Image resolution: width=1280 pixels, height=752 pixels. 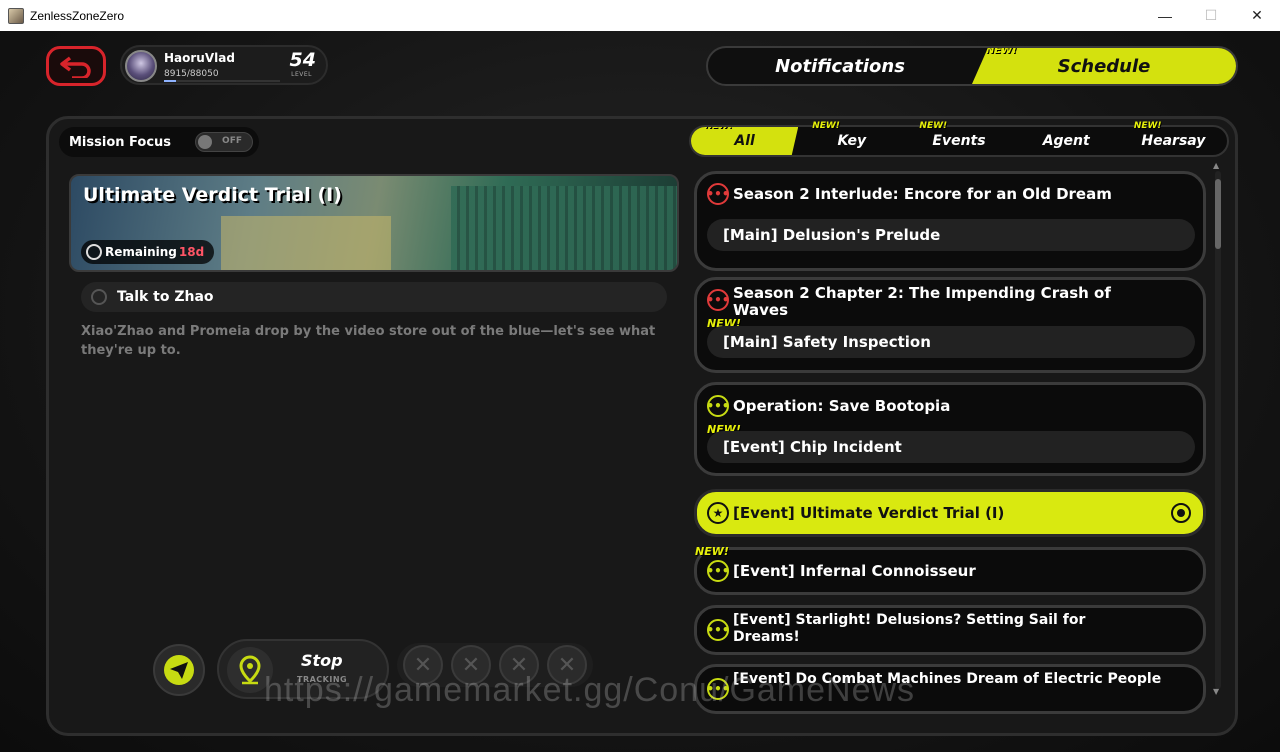 I want to click on quest-card-selected: ★ [Event] Ultimate Verdict Trial (I), so click(x=950, y=513).